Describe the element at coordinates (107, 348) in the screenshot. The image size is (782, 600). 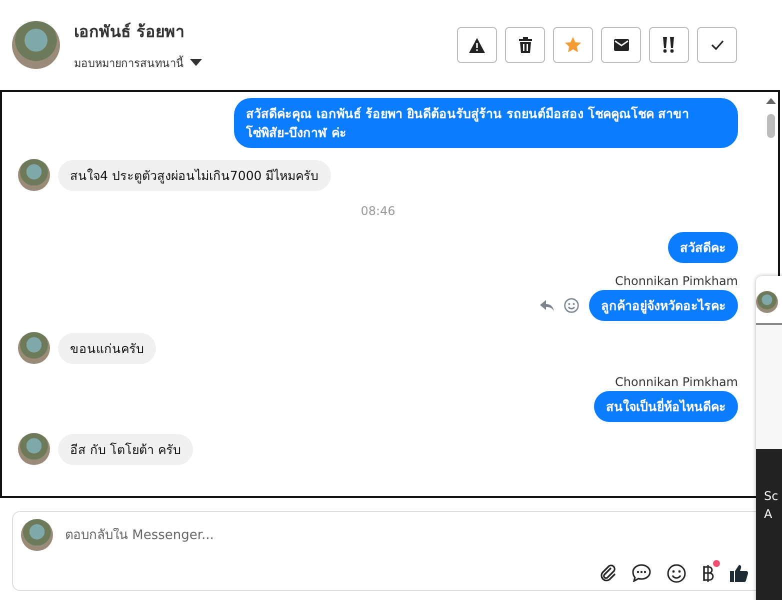
I see `incoming-message: ขอนแก่นครับ` at that location.